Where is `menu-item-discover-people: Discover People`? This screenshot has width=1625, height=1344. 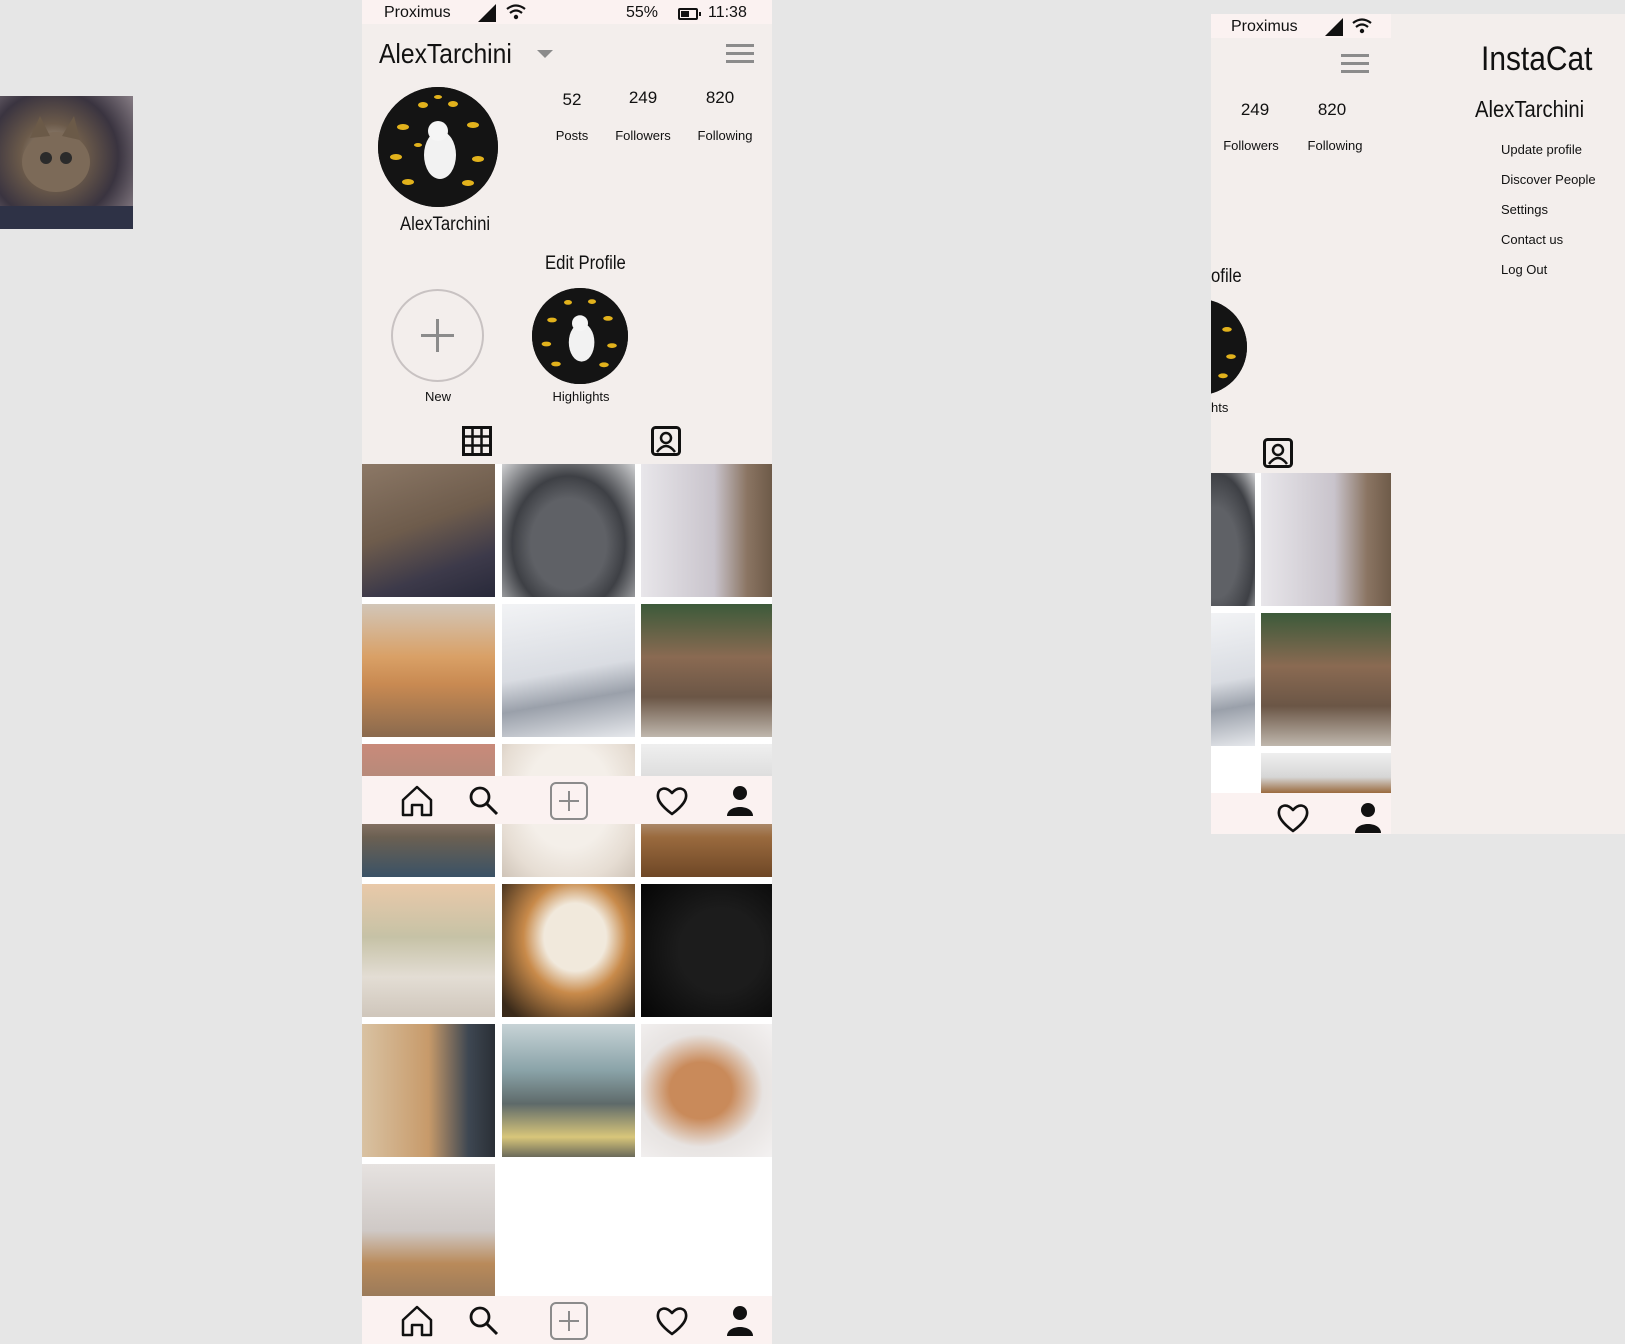 menu-item-discover-people: Discover People is located at coordinates (1548, 179).